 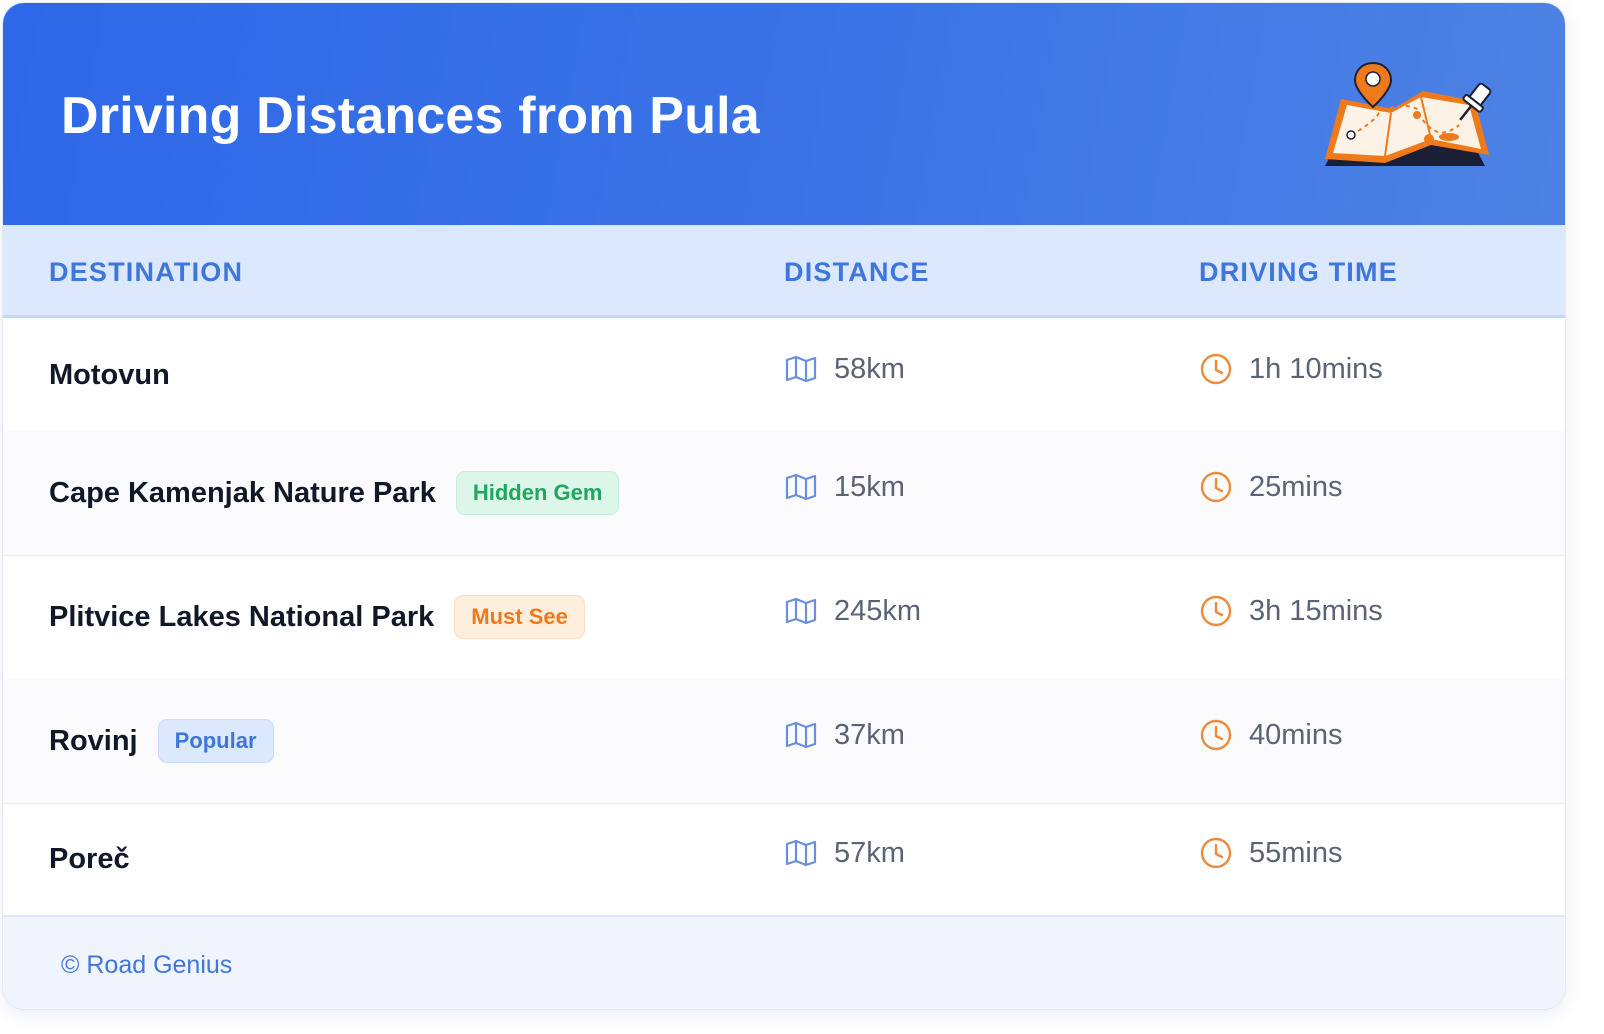 What do you see at coordinates (519, 617) in the screenshot?
I see `tag-badge: Must See` at bounding box center [519, 617].